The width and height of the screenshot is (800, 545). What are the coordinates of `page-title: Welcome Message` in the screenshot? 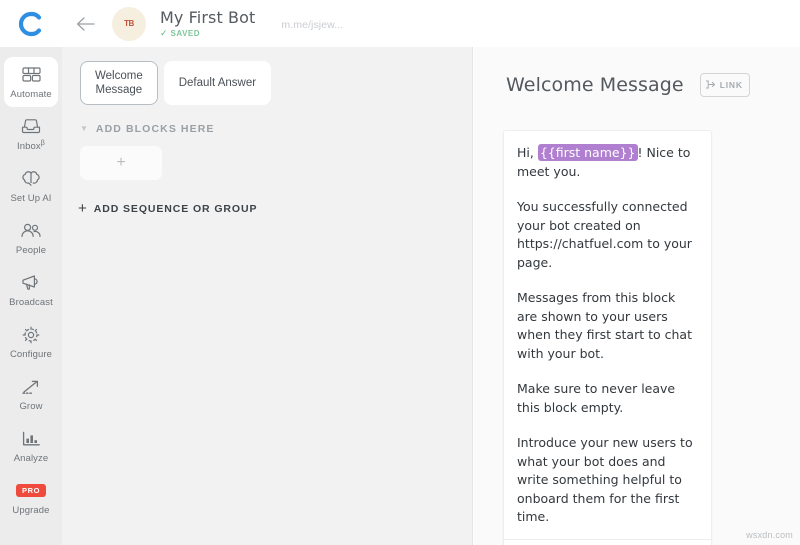 It's located at (595, 85).